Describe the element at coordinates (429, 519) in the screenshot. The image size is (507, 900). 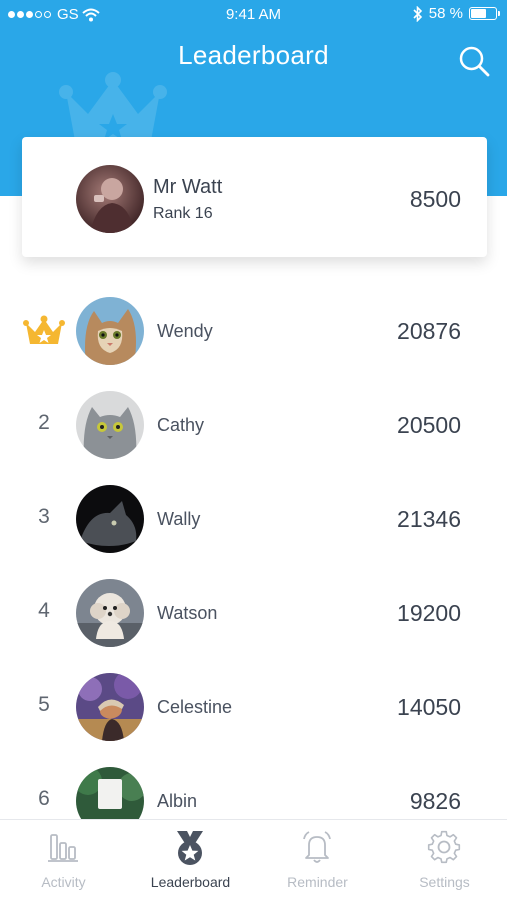
I see `player-score: 21346` at that location.